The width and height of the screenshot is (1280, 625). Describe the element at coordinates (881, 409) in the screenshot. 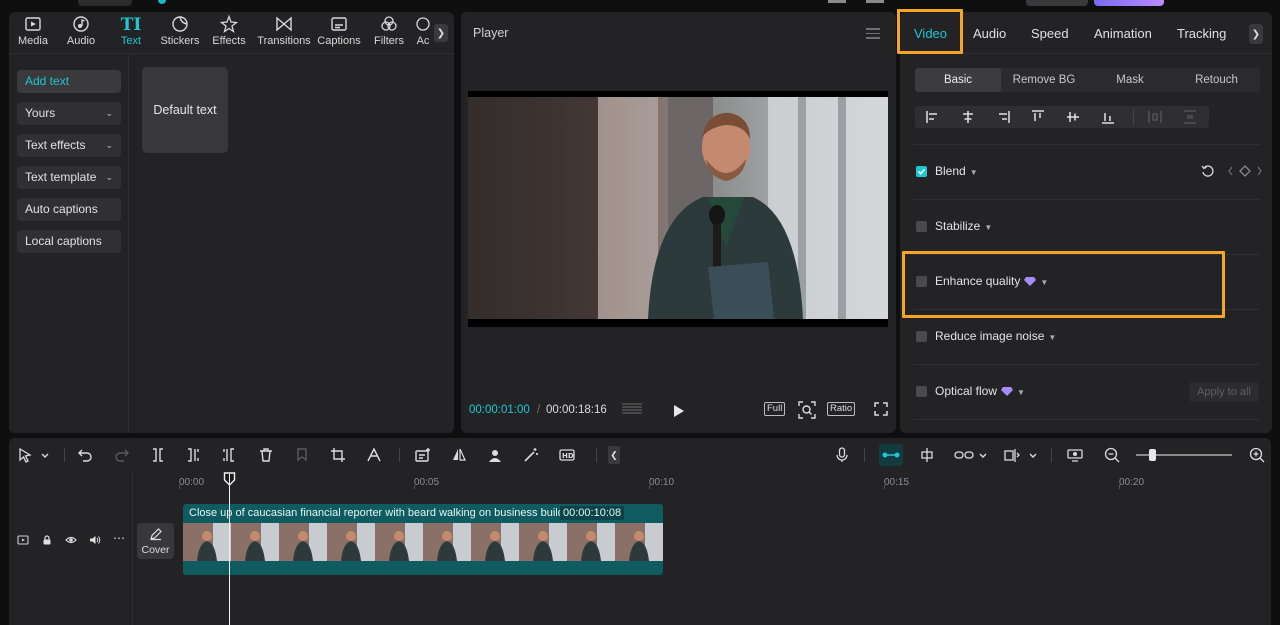

I see `fullscreen-icon` at that location.